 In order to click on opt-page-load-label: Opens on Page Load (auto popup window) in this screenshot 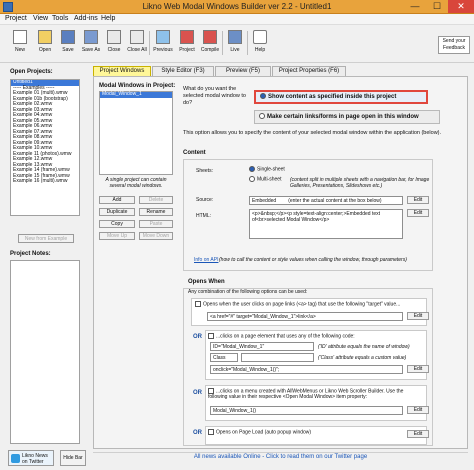, I will do `click(264, 432)`.